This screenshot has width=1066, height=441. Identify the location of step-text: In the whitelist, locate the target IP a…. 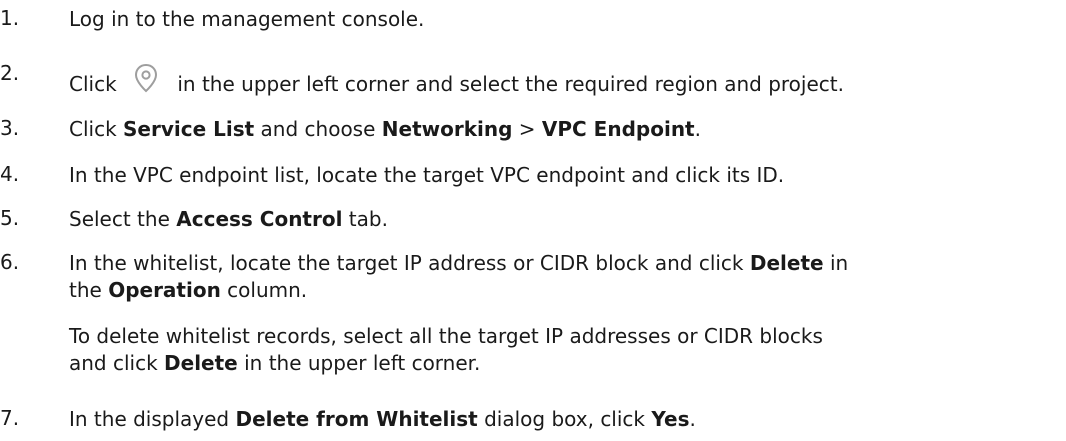
(459, 276).